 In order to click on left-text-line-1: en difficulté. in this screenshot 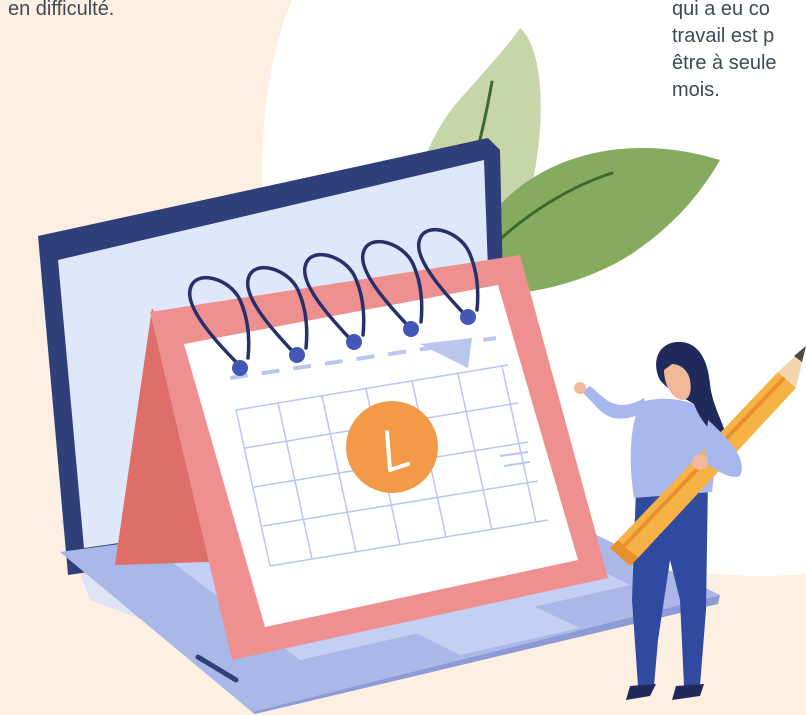, I will do `click(61, 10)`.